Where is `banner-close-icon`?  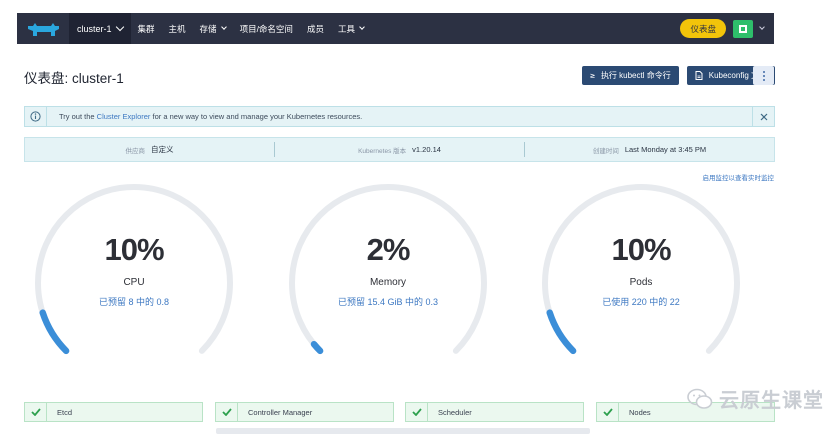 banner-close-icon is located at coordinates (763, 116).